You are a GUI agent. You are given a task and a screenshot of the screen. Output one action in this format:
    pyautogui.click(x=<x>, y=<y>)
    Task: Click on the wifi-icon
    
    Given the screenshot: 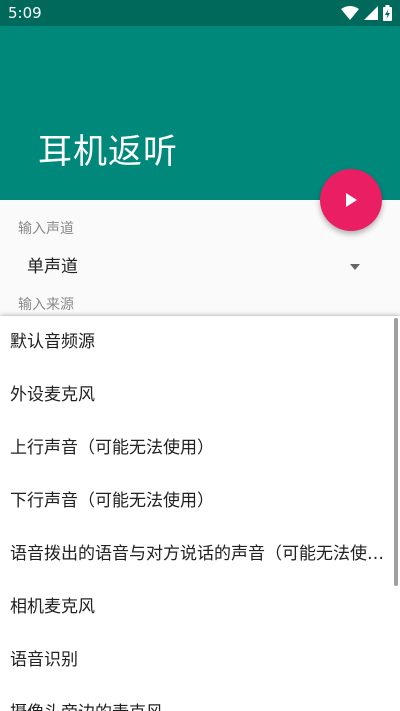 What is the action you would take?
    pyautogui.click(x=350, y=13)
    